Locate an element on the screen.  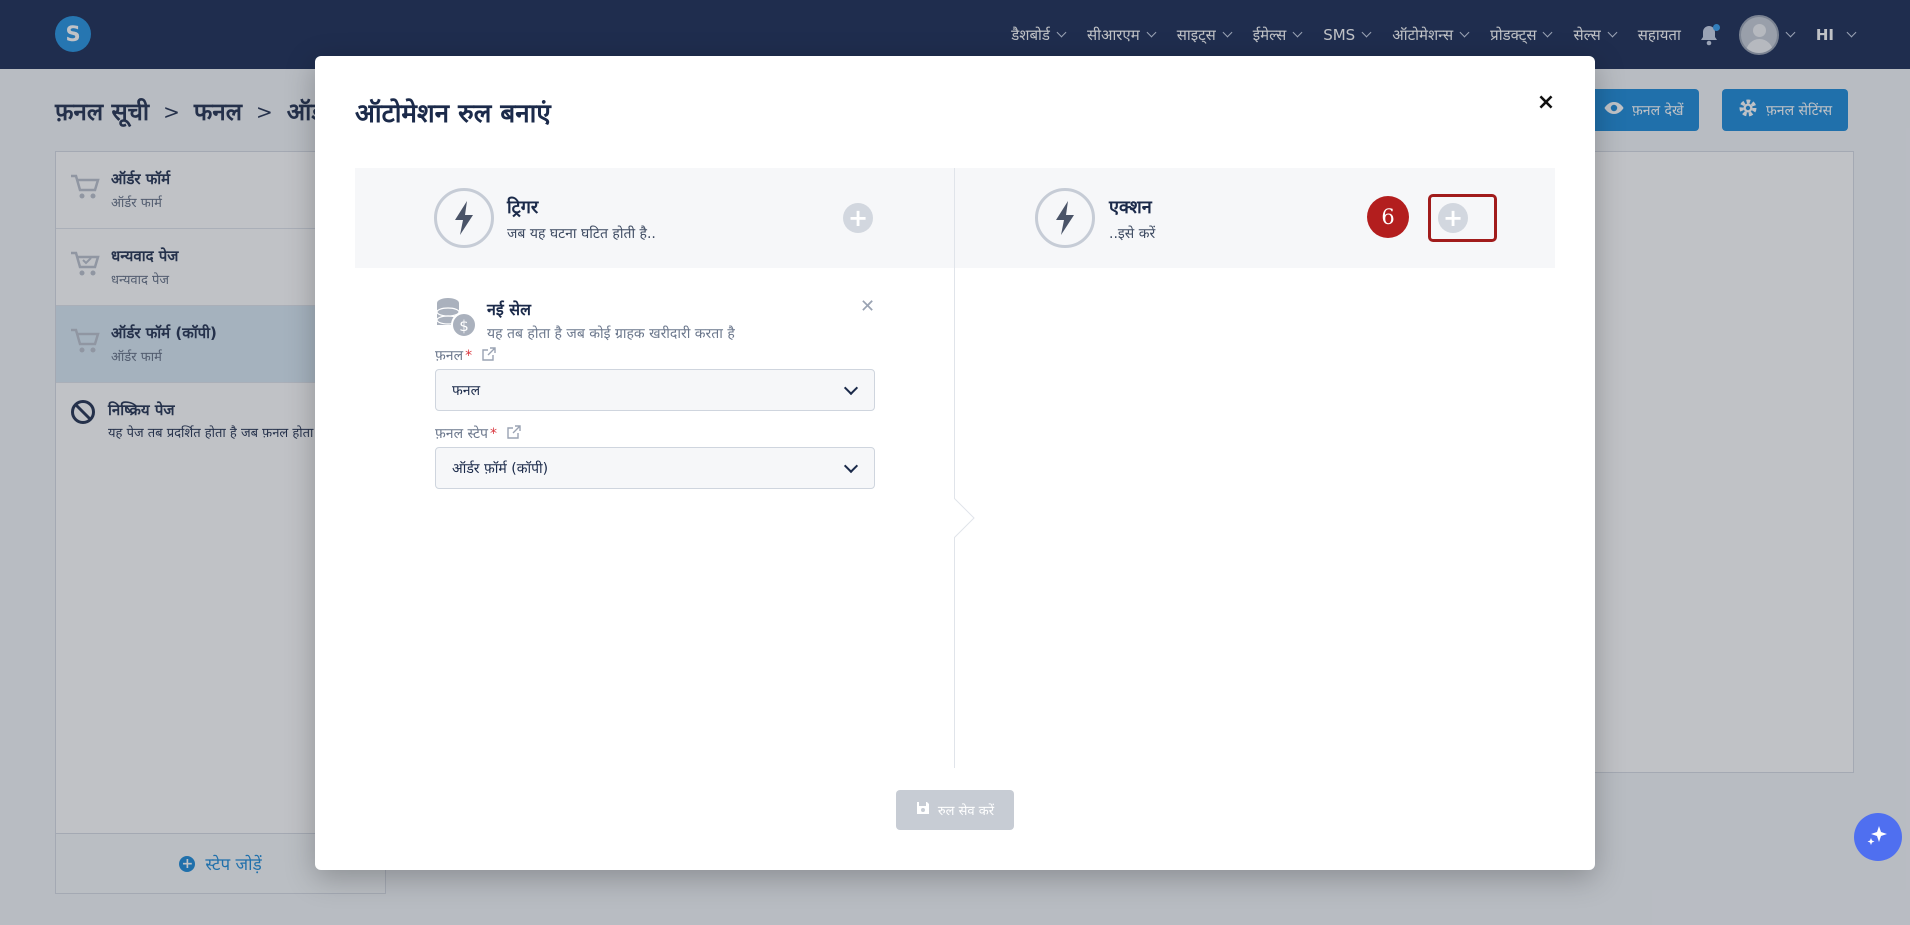
funnel-step-select-value: ऑर्डर फ़ॉर्म (कॉपी) is located at coordinates (500, 468).